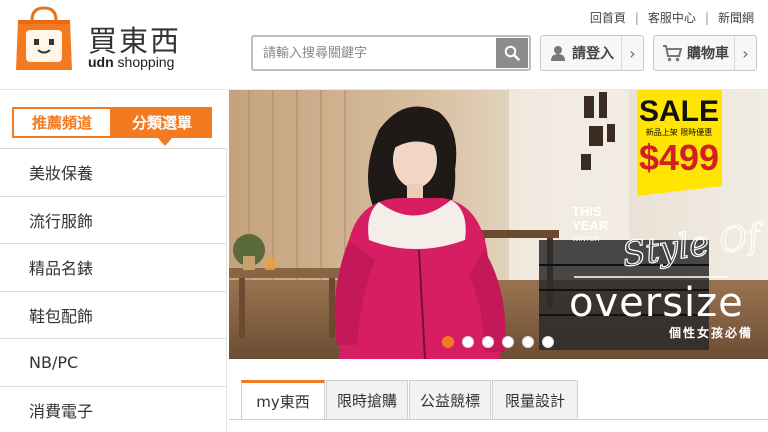 Image resolution: width=768 pixels, height=432 pixels. What do you see at coordinates (367, 400) in the screenshot?
I see `tab-flash-sale: 限時搶購` at bounding box center [367, 400].